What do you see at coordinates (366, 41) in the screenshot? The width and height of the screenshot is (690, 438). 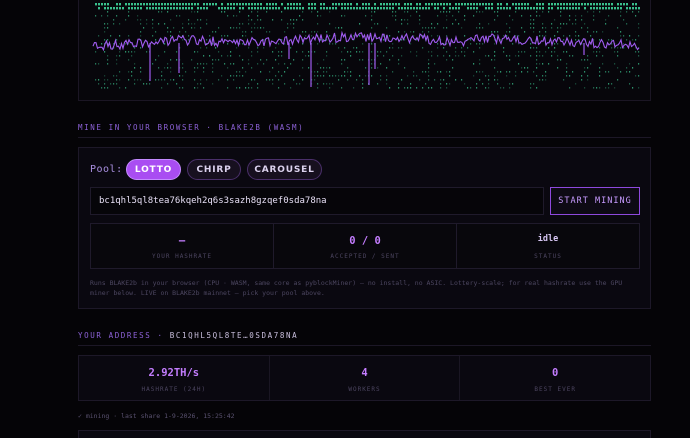 I see `hashrate-line` at bounding box center [366, 41].